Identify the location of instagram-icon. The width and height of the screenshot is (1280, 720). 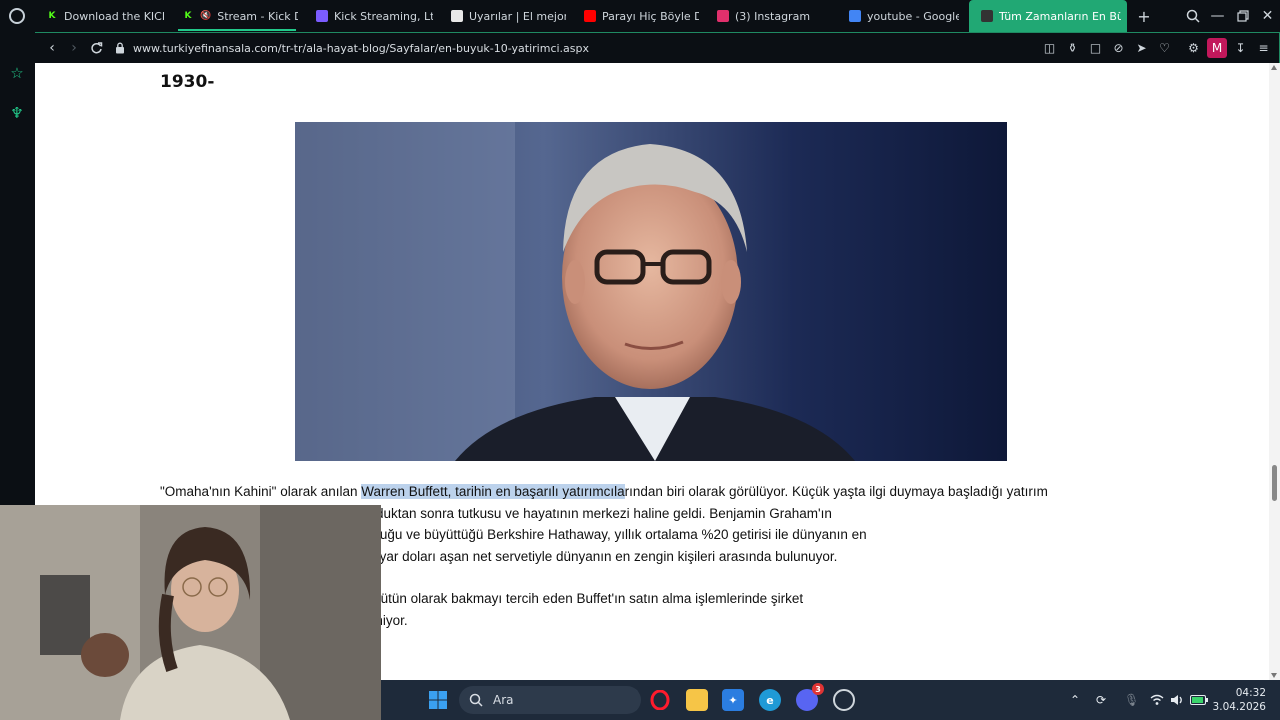
(723, 16).